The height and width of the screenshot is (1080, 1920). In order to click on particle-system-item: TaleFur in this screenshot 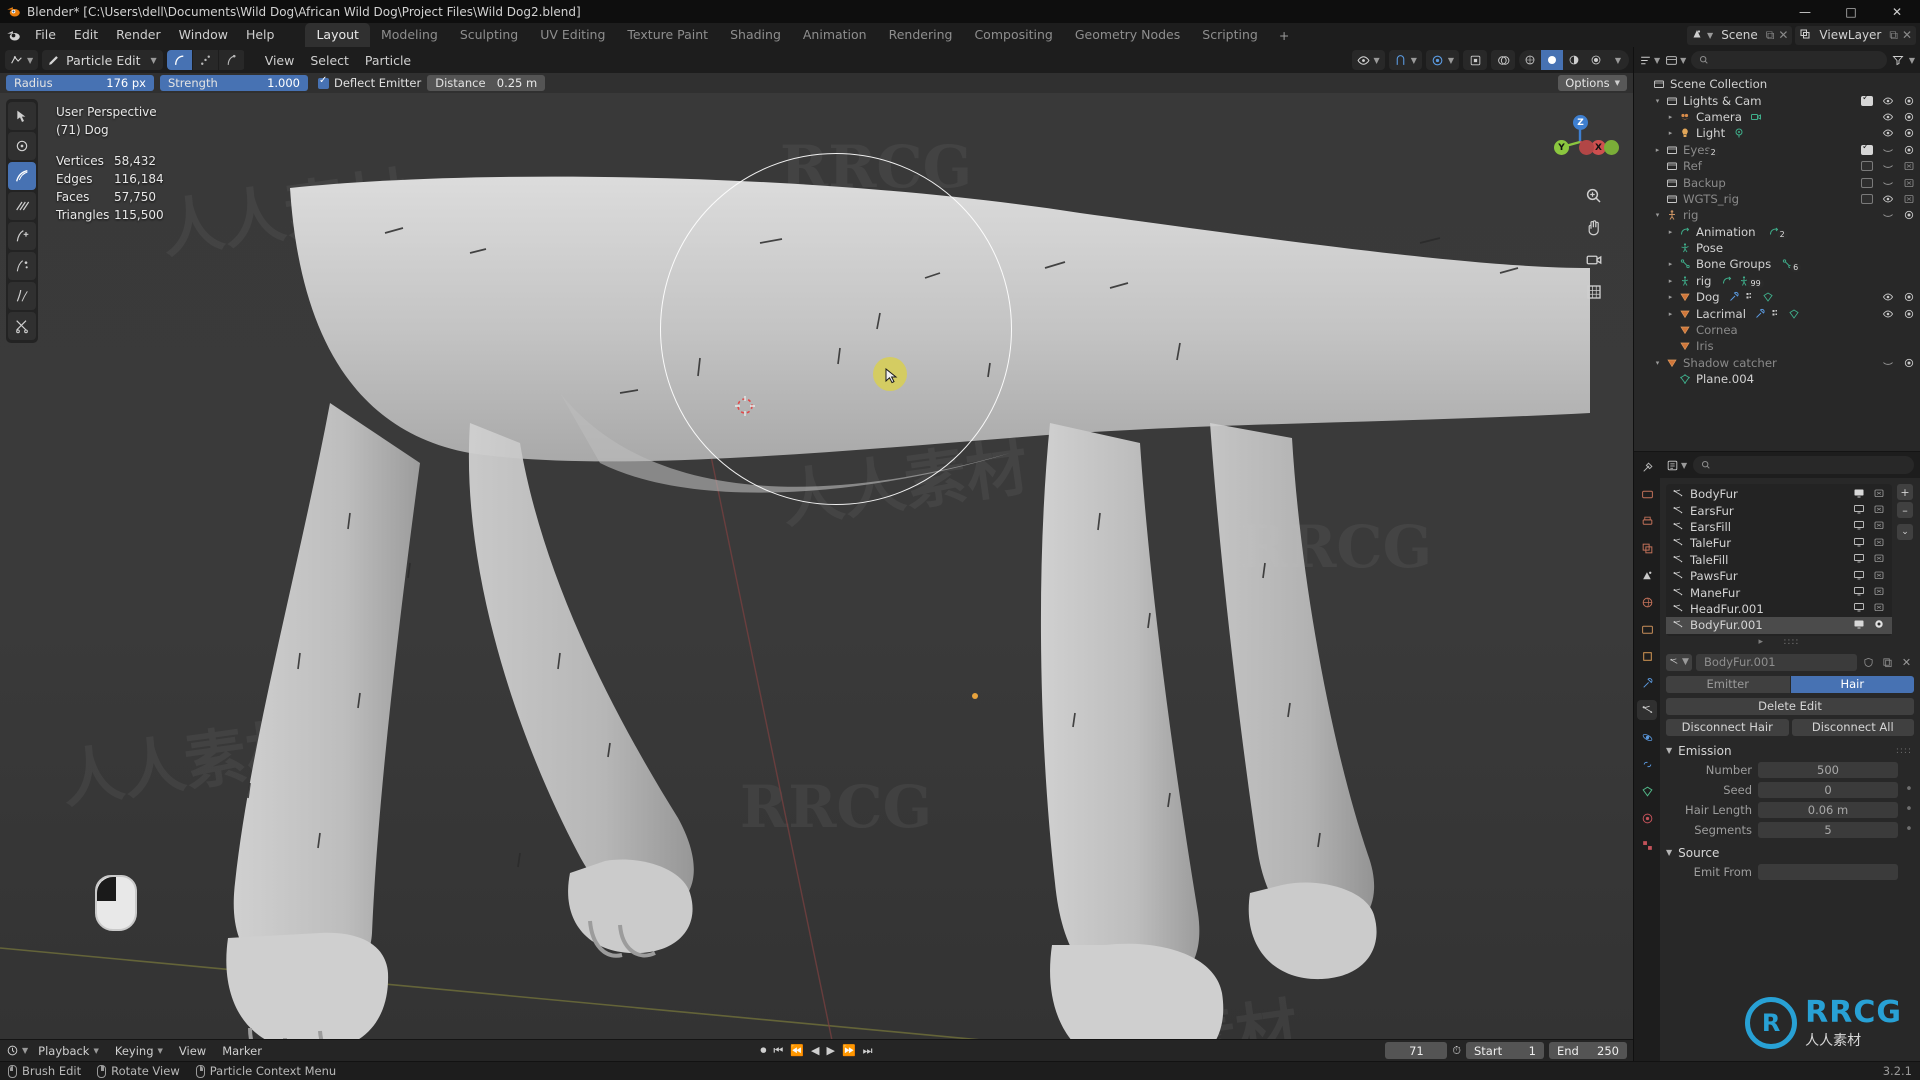, I will do `click(1779, 543)`.